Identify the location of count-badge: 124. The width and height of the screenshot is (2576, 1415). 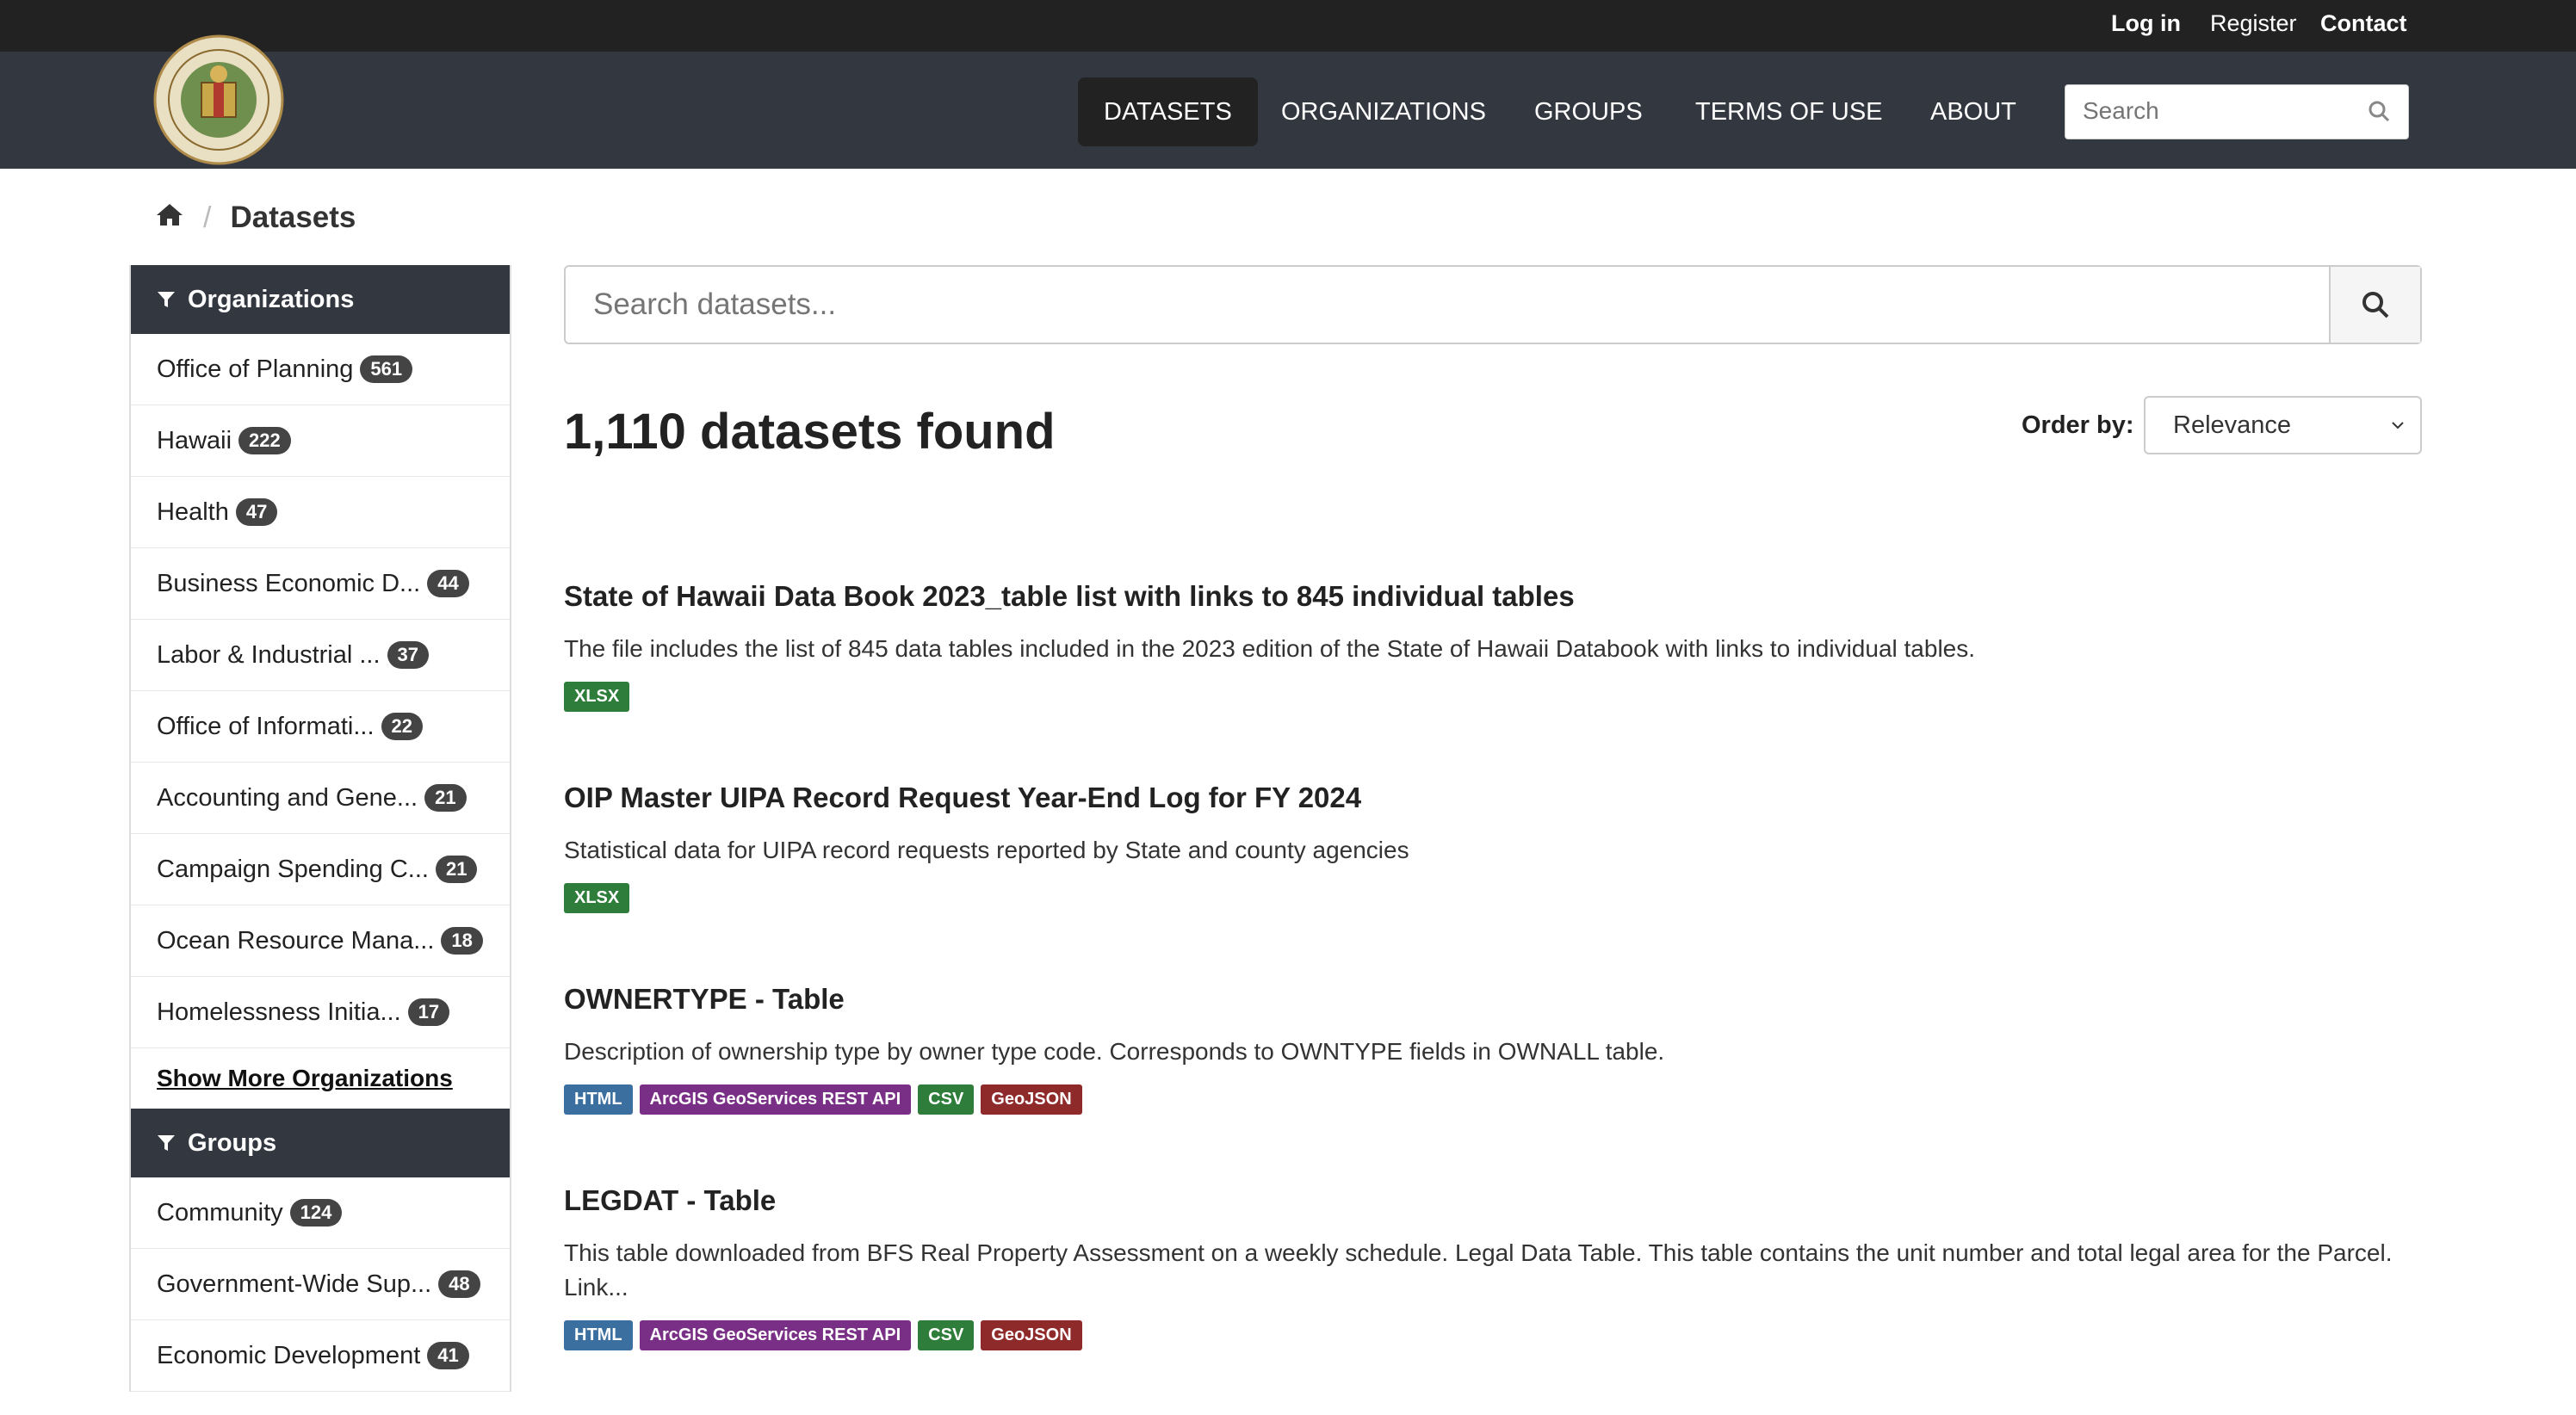
(316, 1213).